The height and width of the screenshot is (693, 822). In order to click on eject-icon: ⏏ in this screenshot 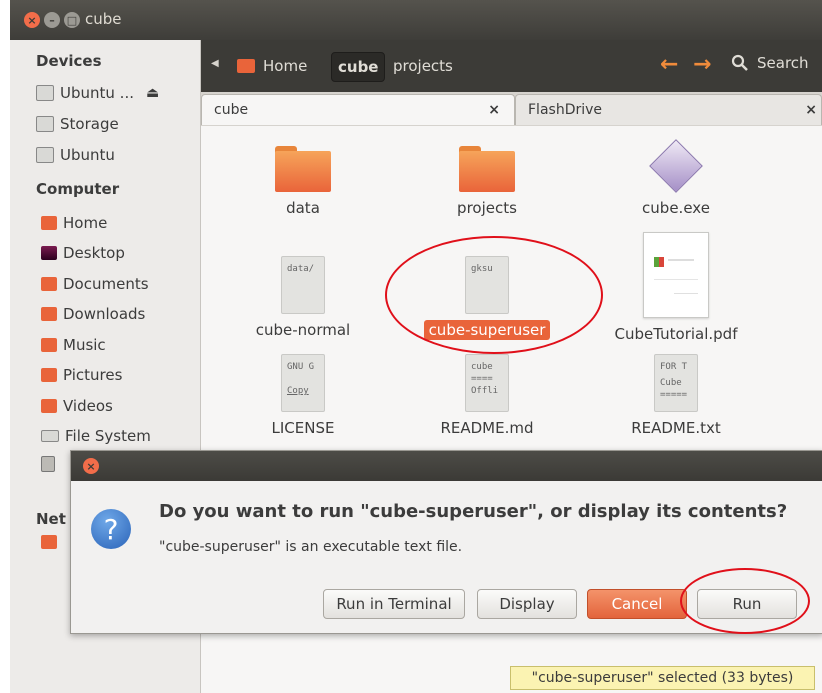, I will do `click(152, 93)`.